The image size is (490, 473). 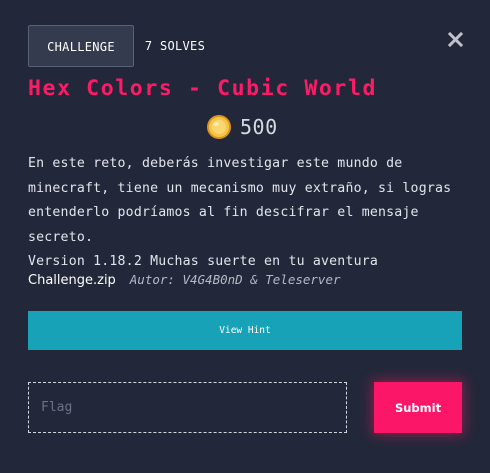 What do you see at coordinates (219, 127) in the screenshot?
I see `gold-coin-icon` at bounding box center [219, 127].